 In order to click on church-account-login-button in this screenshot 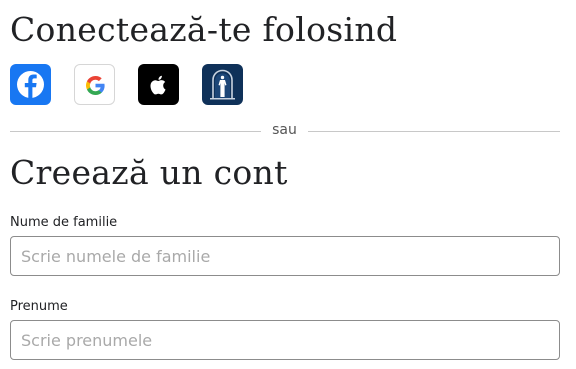, I will do `click(222, 84)`.